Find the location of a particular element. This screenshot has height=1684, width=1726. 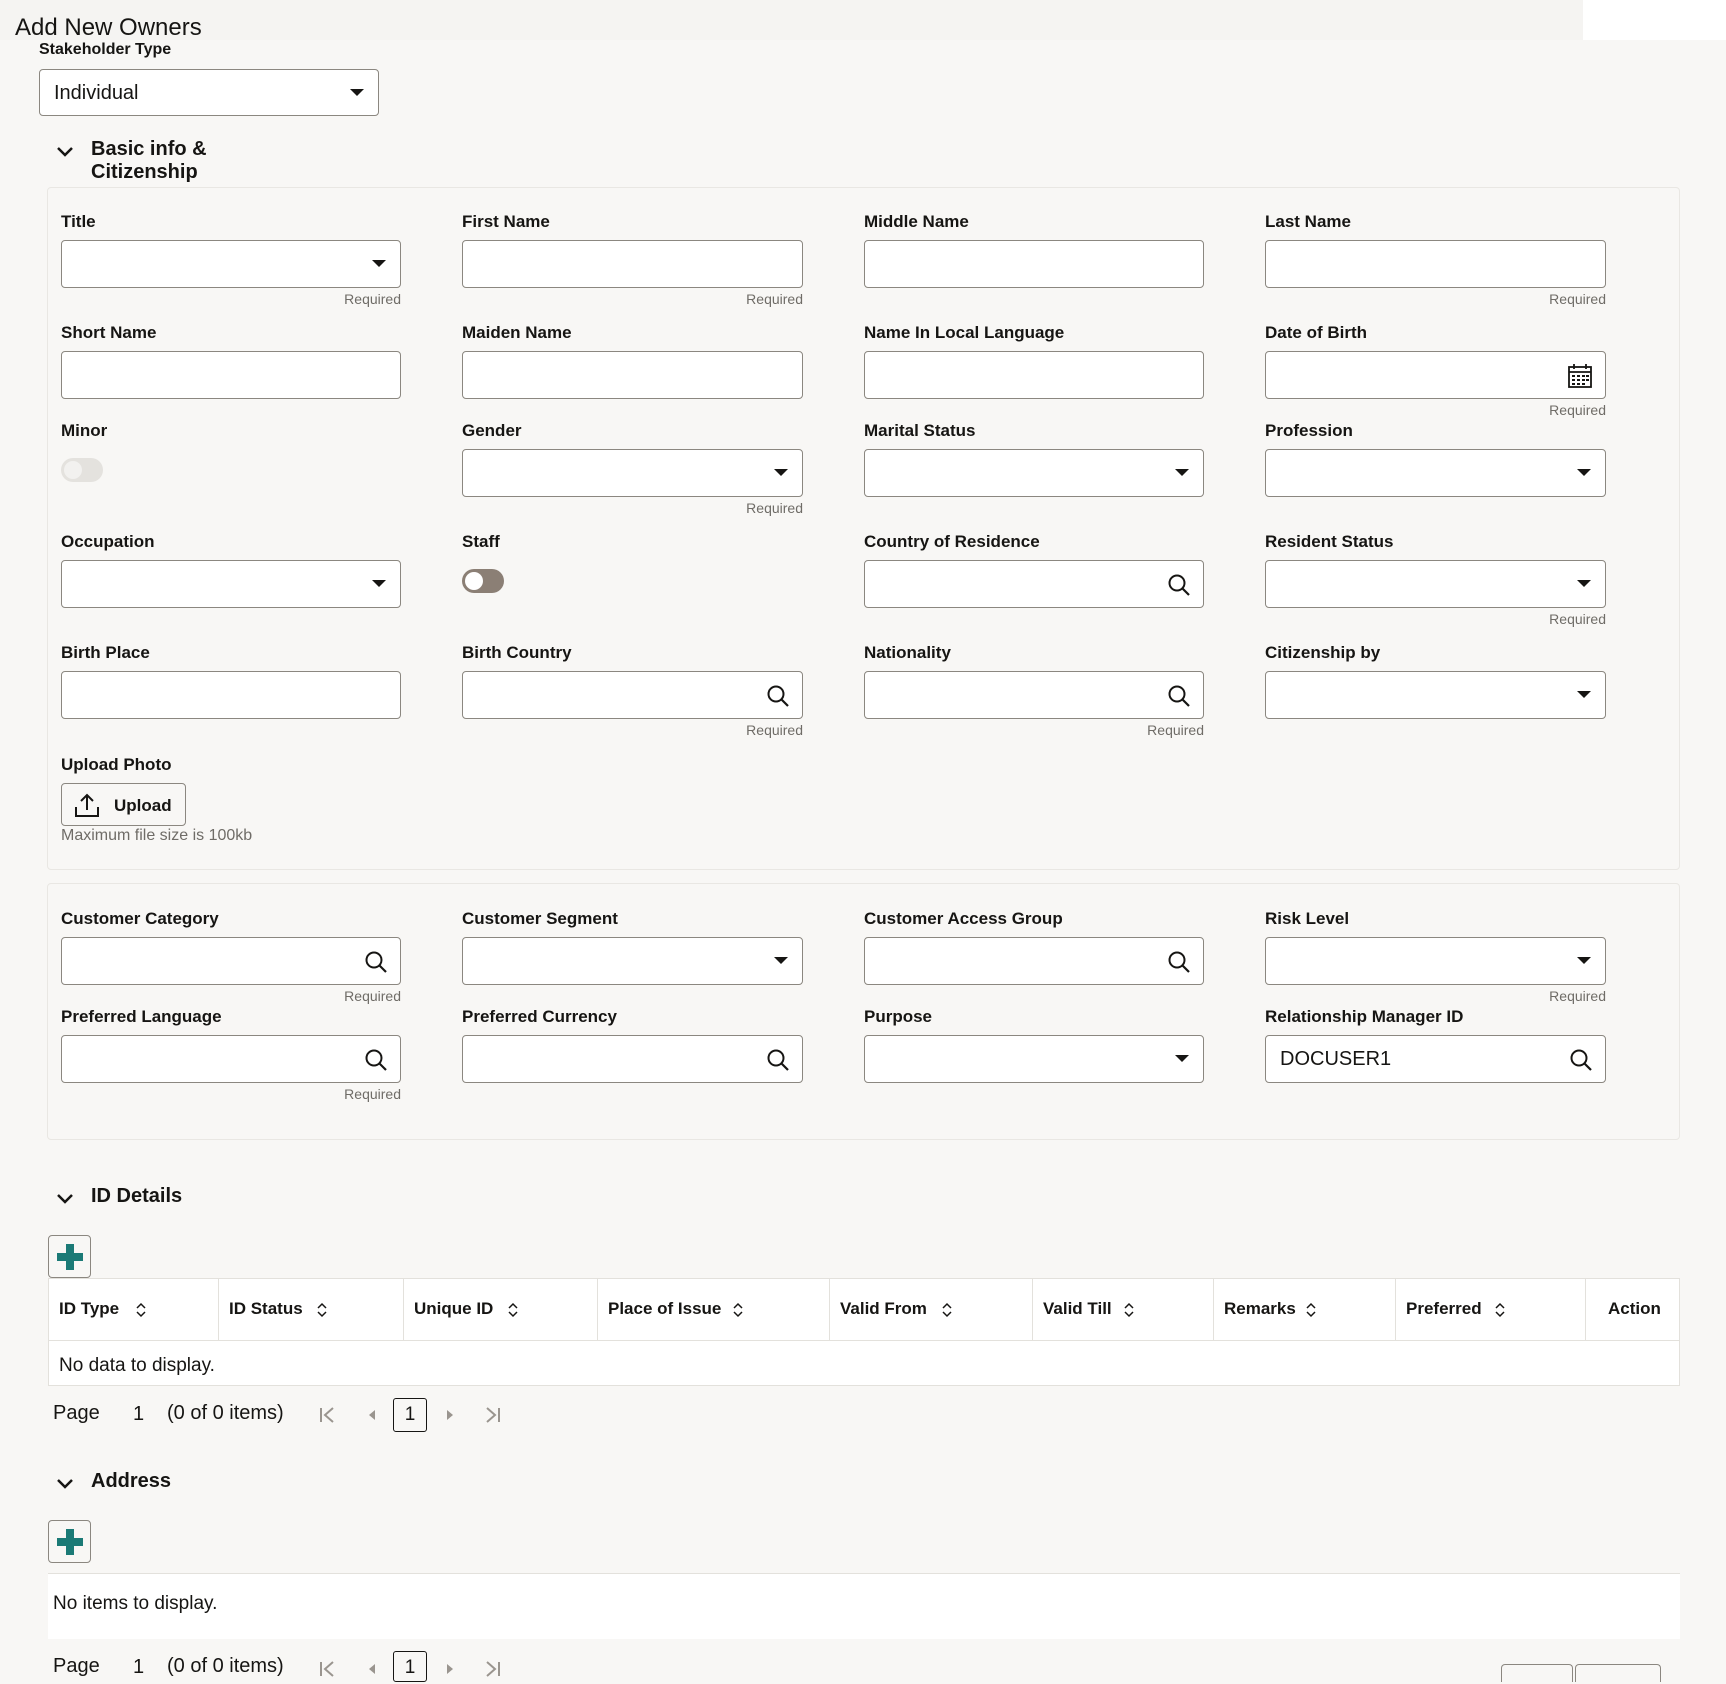

col-label: ID Type is located at coordinates (89, 1308).